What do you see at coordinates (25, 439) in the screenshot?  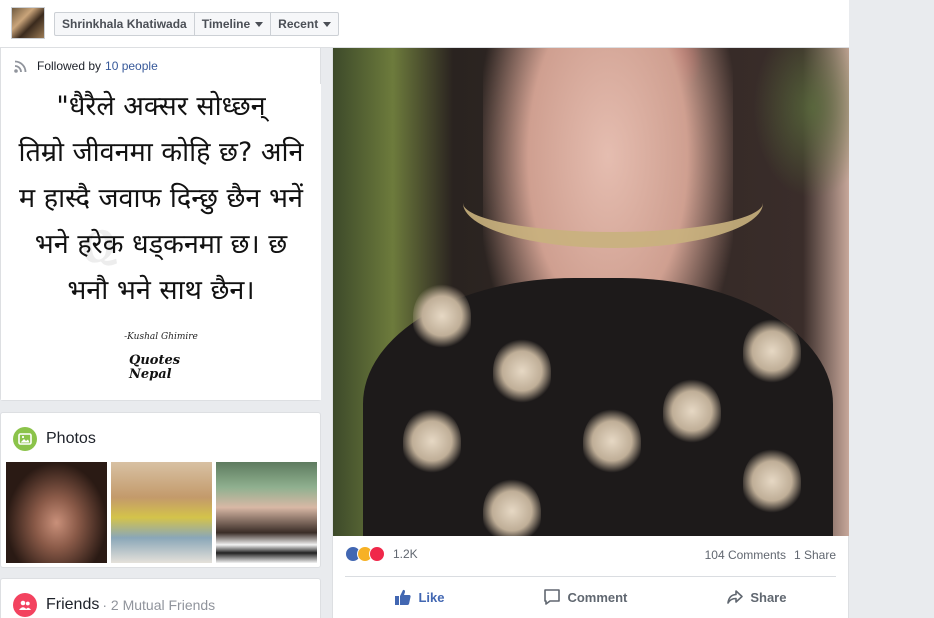 I see `photo-icon` at bounding box center [25, 439].